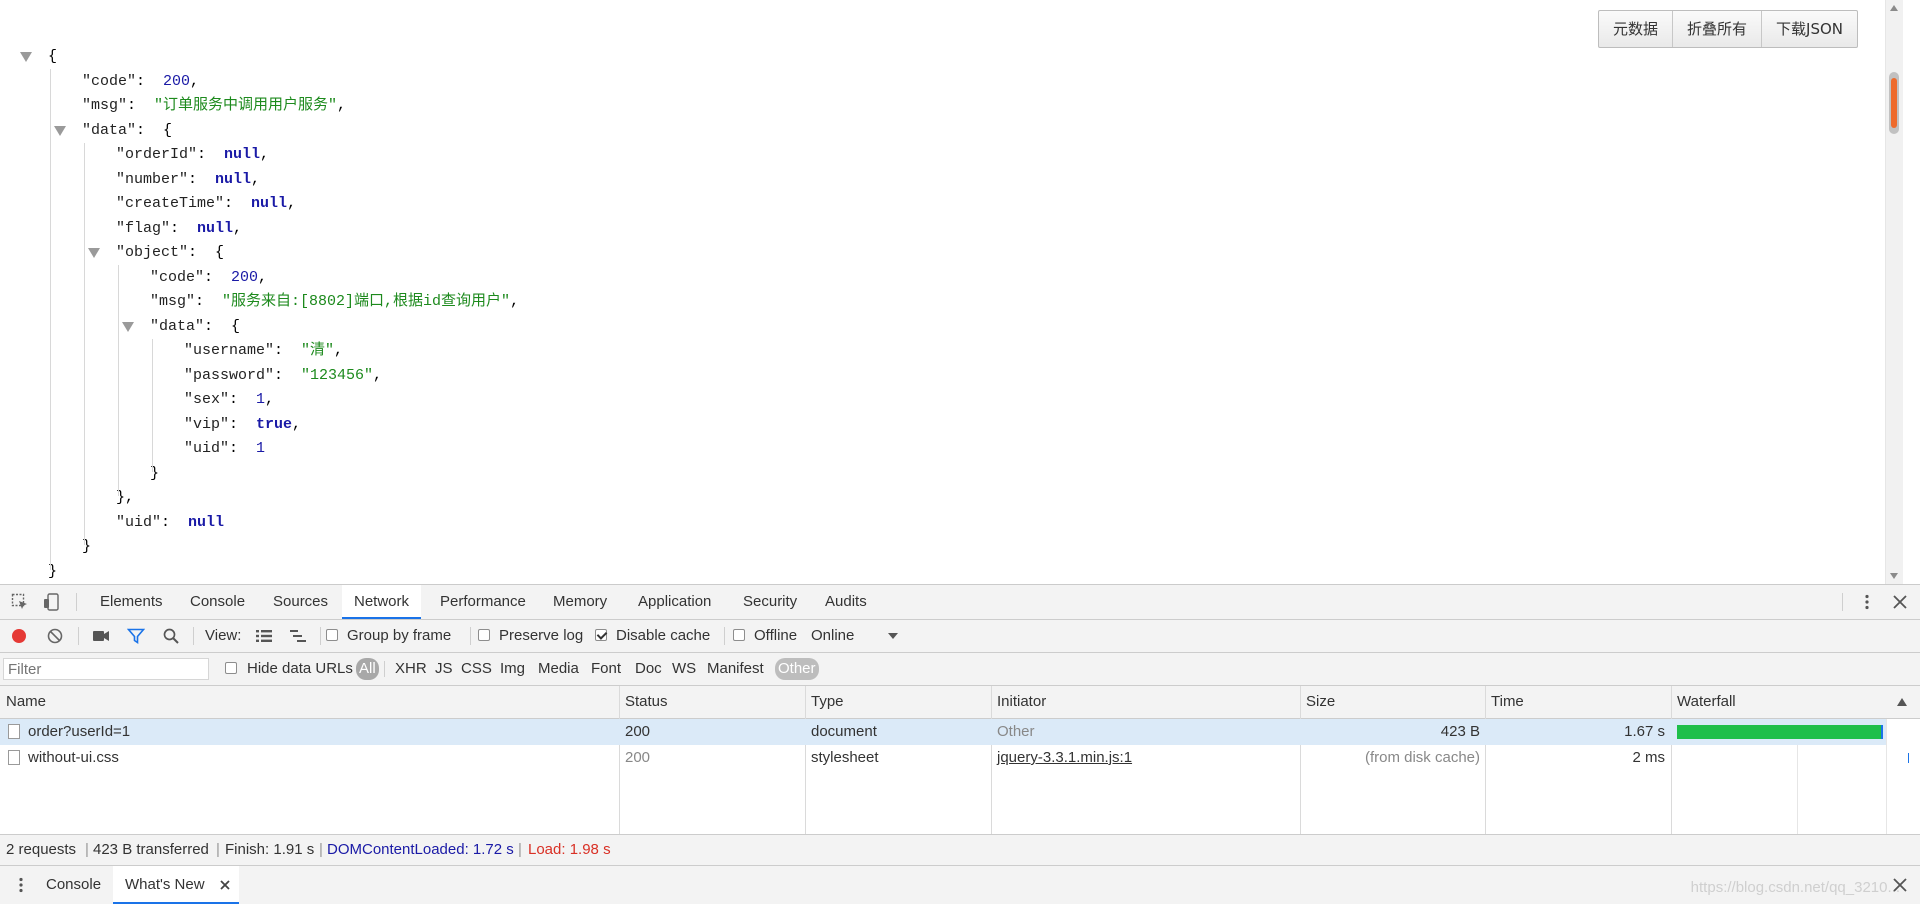  Describe the element at coordinates (23, 702) in the screenshot. I see `column-header-name: Name` at that location.